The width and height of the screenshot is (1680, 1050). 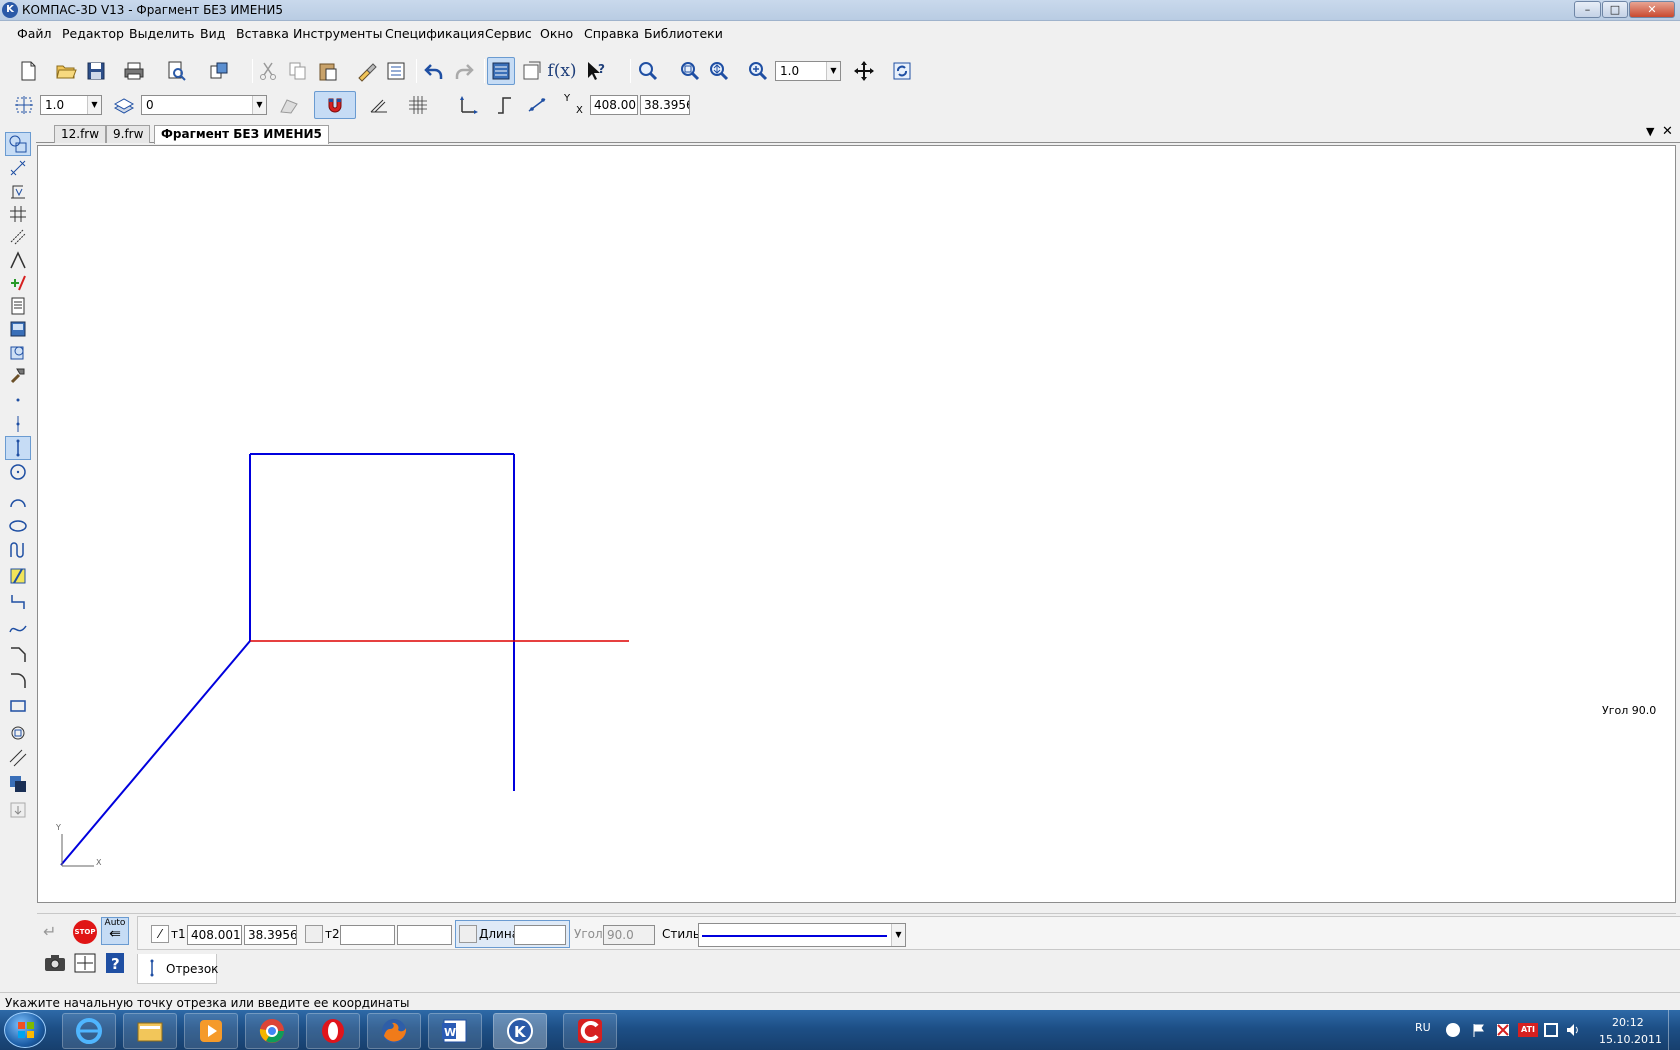 I want to click on ortho-mode-icon, so click(x=504, y=105).